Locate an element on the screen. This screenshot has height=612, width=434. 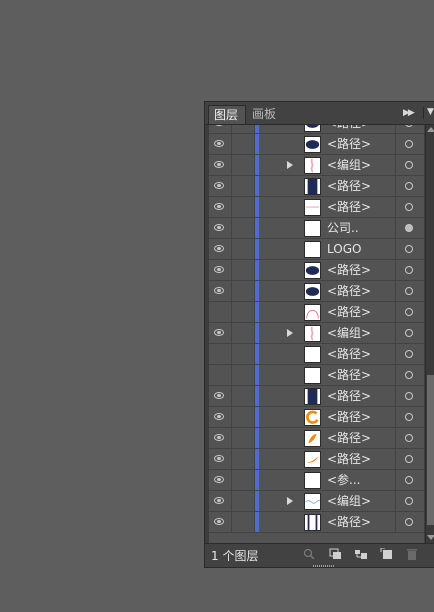
layer-name: 公司.. is located at coordinates (343, 228).